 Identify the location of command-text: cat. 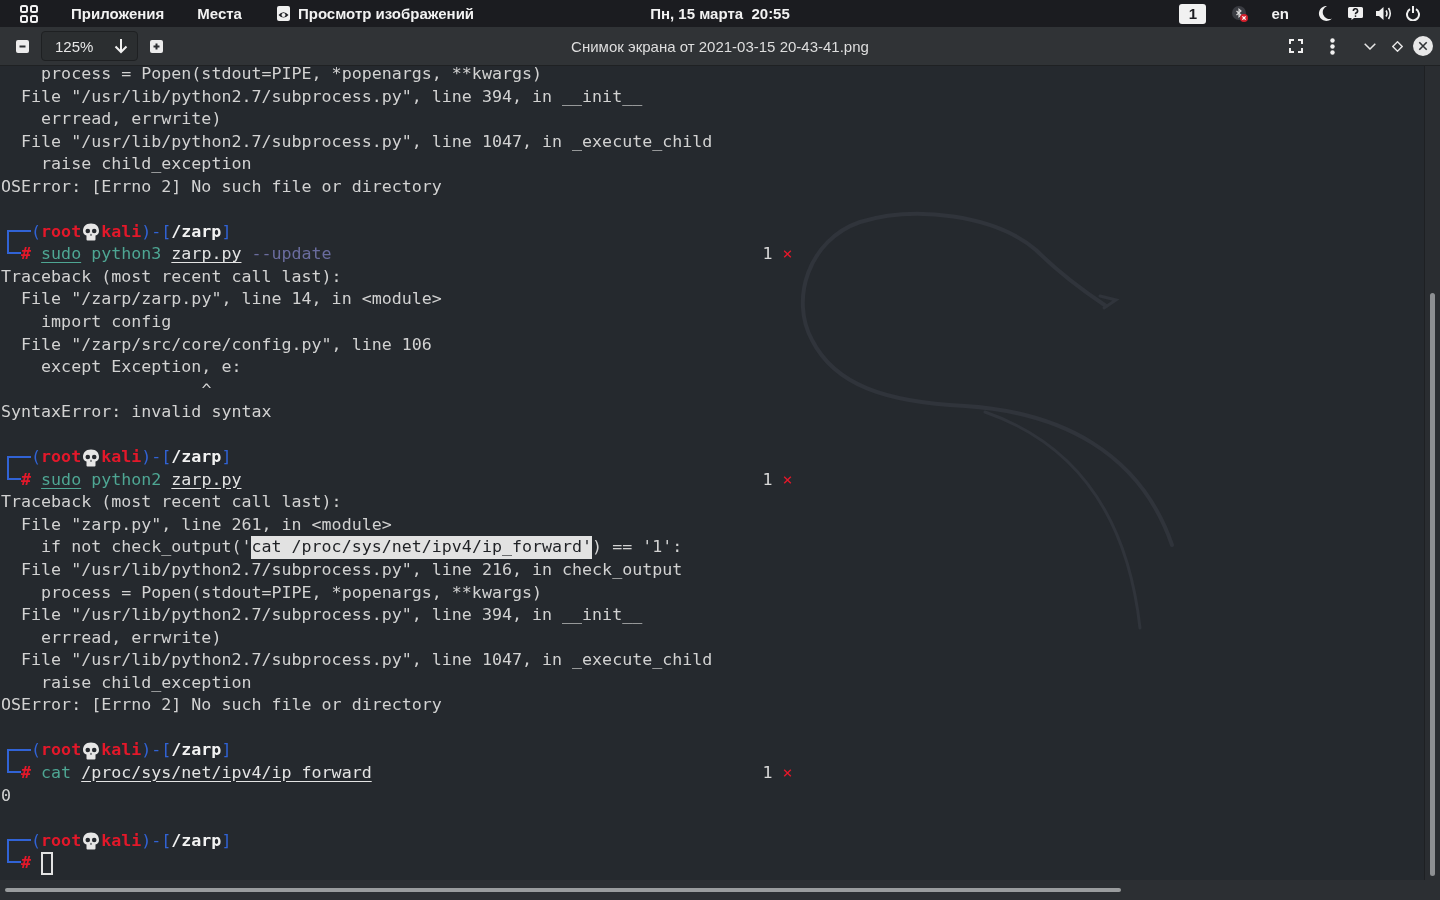
(56, 772).